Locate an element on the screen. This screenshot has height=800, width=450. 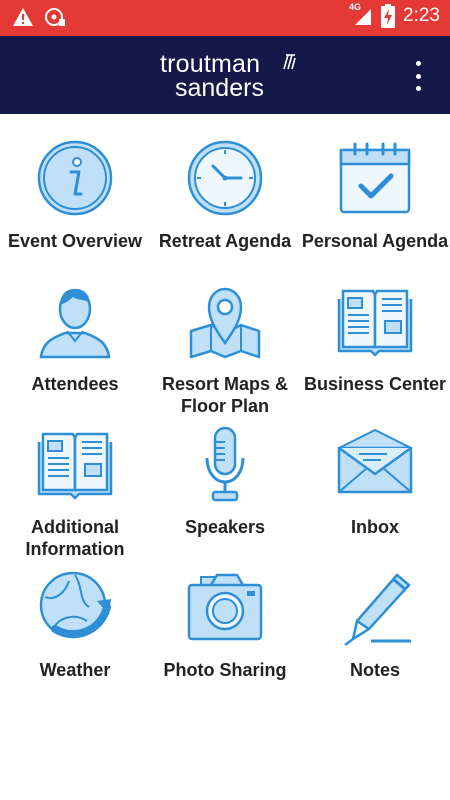
tile-label: Business Center is located at coordinates (375, 384).